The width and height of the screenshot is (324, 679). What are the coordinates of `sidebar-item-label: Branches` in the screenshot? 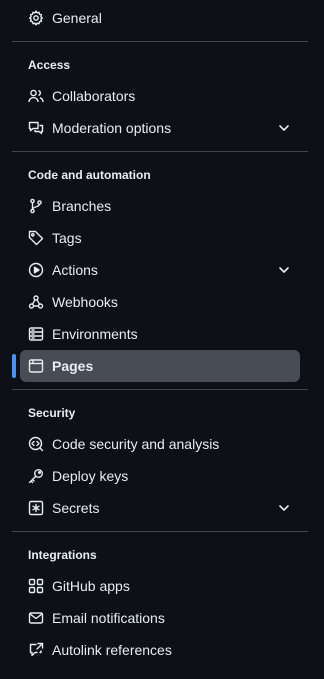 It's located at (82, 206).